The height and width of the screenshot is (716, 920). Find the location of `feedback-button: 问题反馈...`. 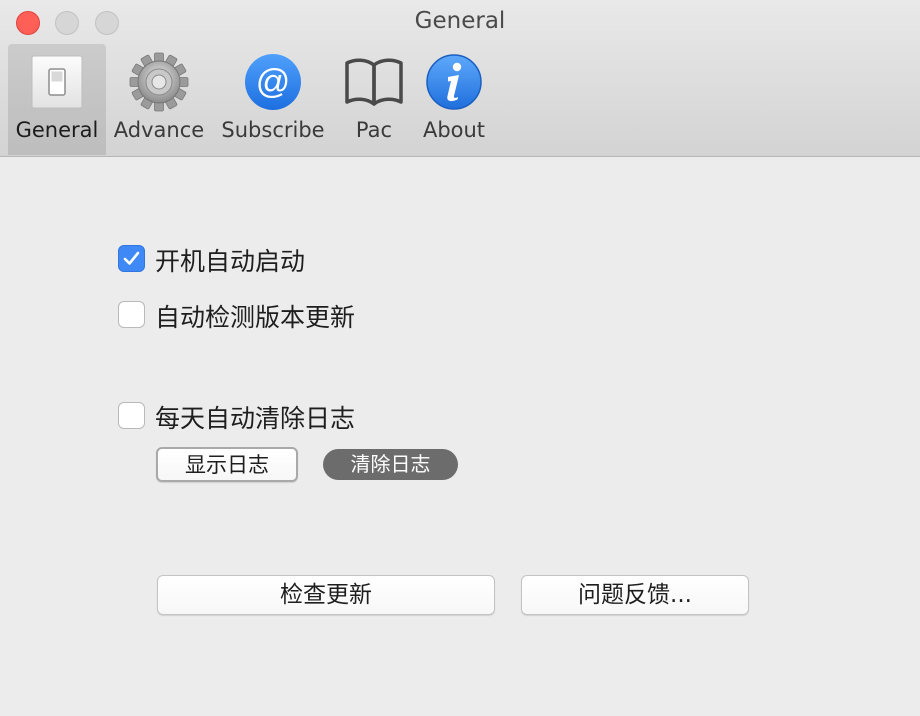

feedback-button: 问题反馈... is located at coordinates (635, 595).